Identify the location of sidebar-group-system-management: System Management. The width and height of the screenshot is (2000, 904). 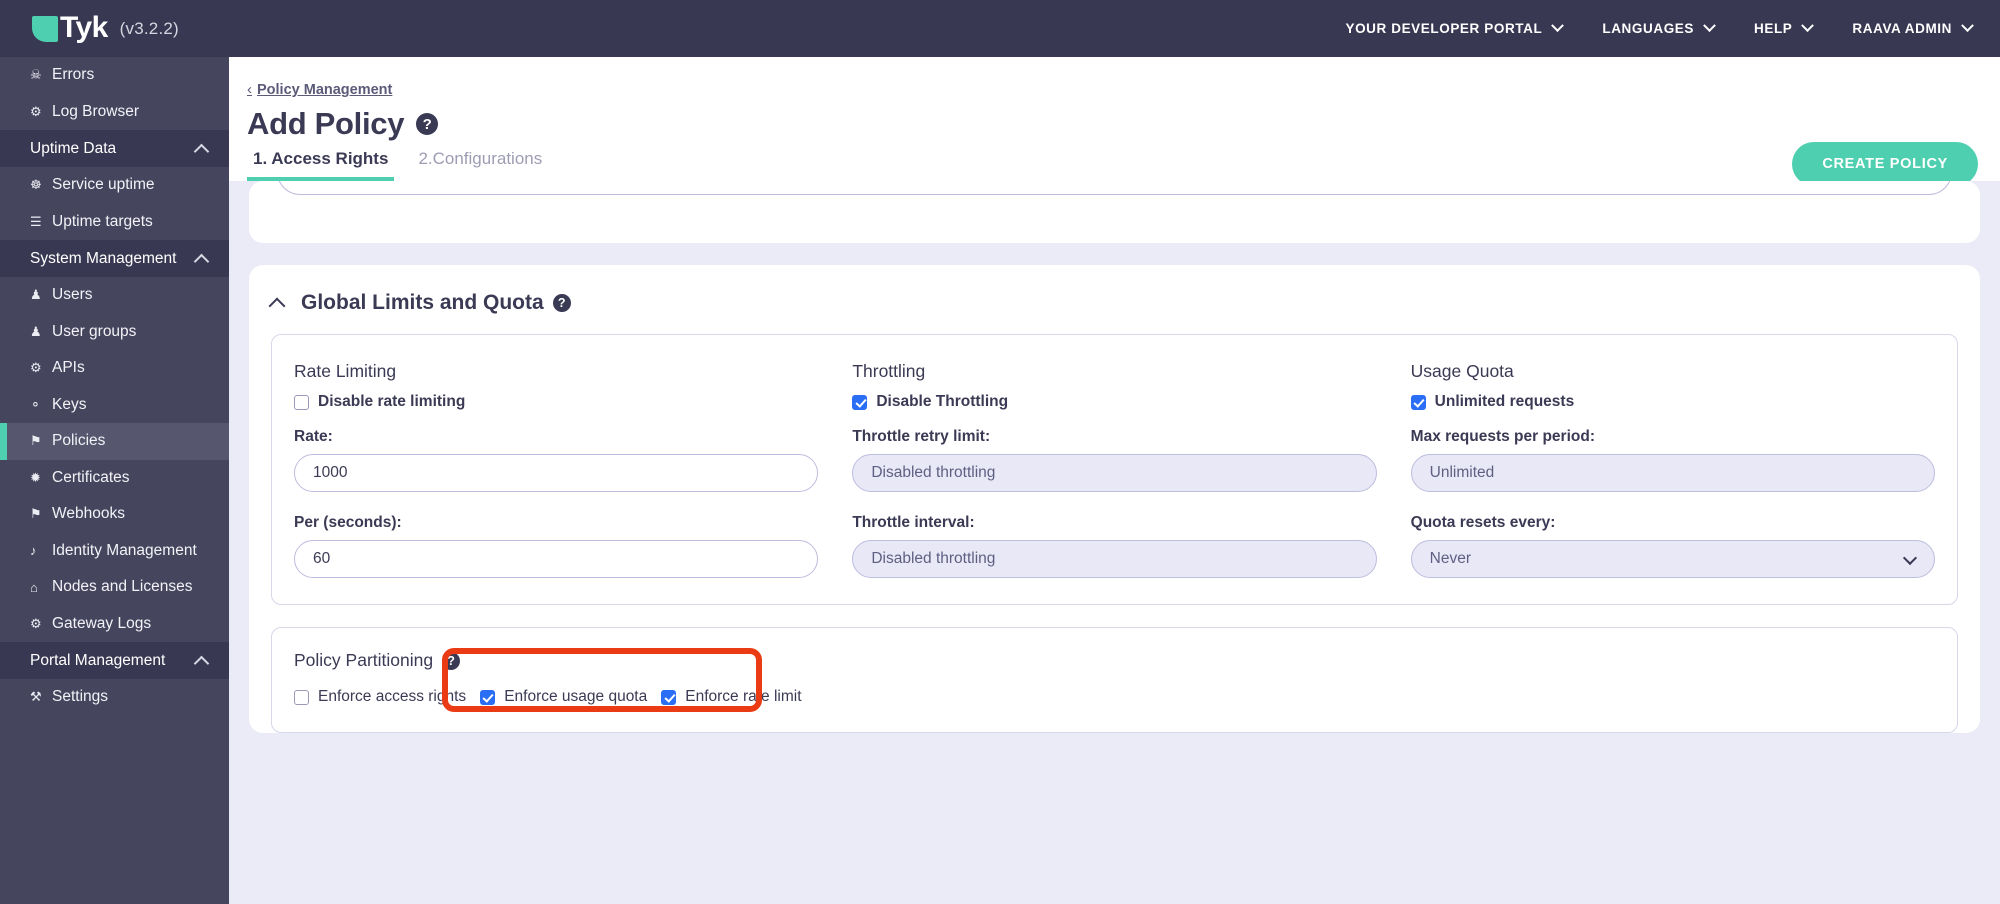
(114, 258).